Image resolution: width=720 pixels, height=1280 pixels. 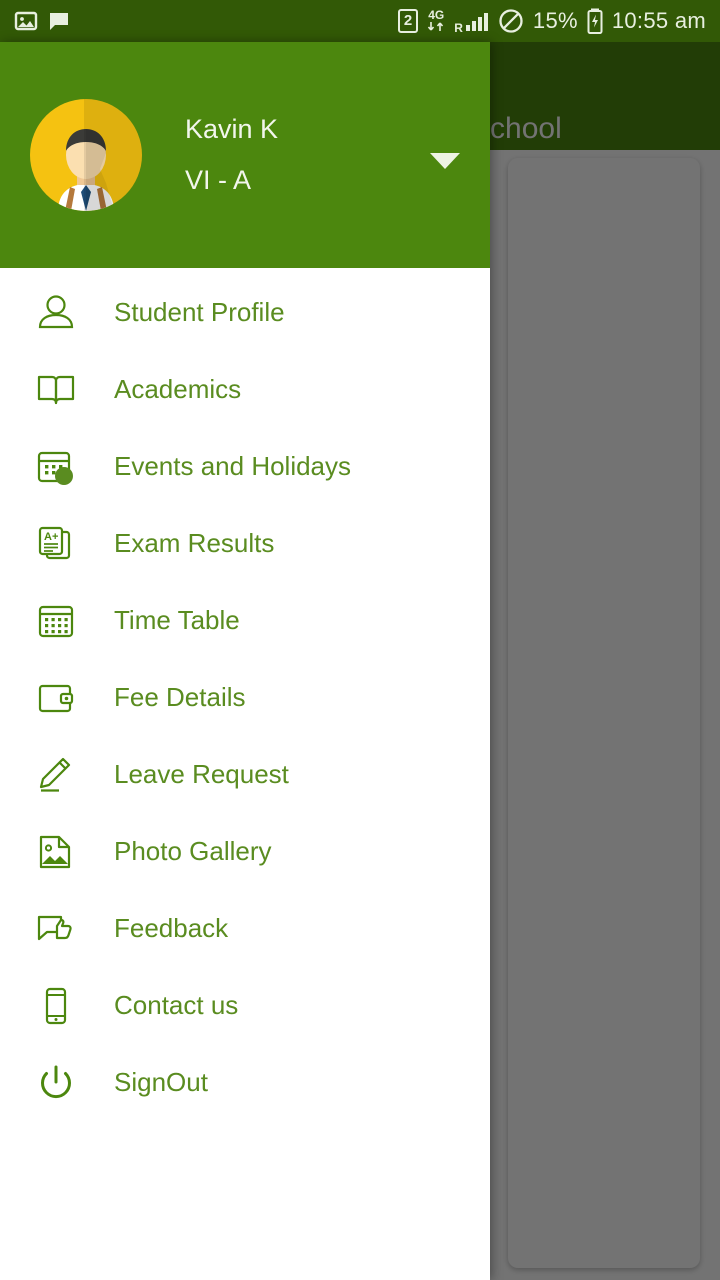 What do you see at coordinates (445, 161) in the screenshot?
I see `chevron-down-icon` at bounding box center [445, 161].